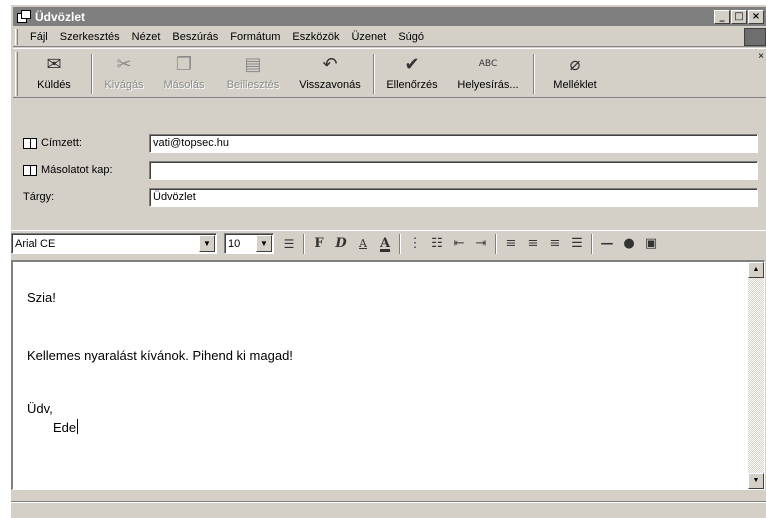 This screenshot has width=766, height=518. What do you see at coordinates (16, 74) in the screenshot?
I see `toolbar-grip` at bounding box center [16, 74].